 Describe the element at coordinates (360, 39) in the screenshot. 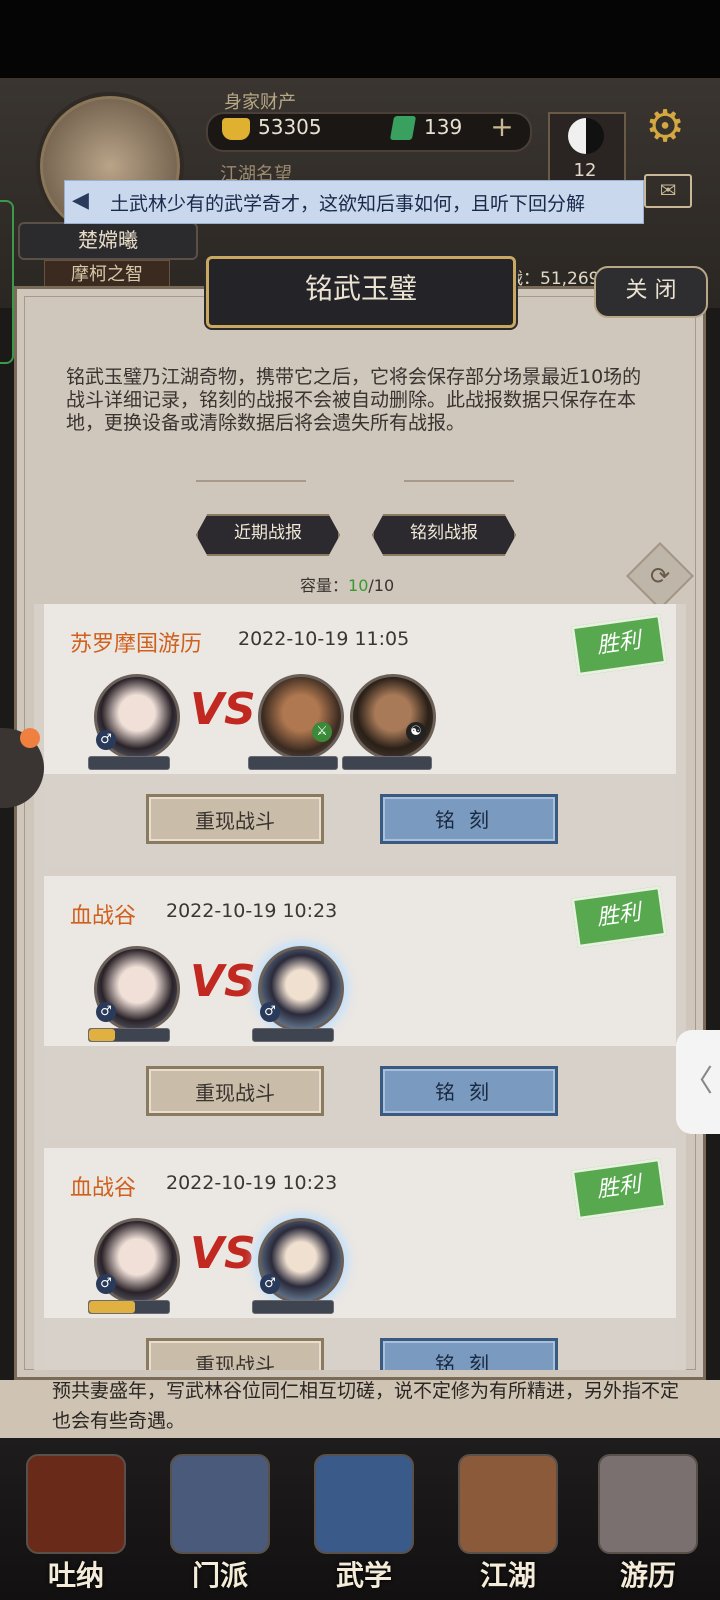

I see `status-bar` at that location.